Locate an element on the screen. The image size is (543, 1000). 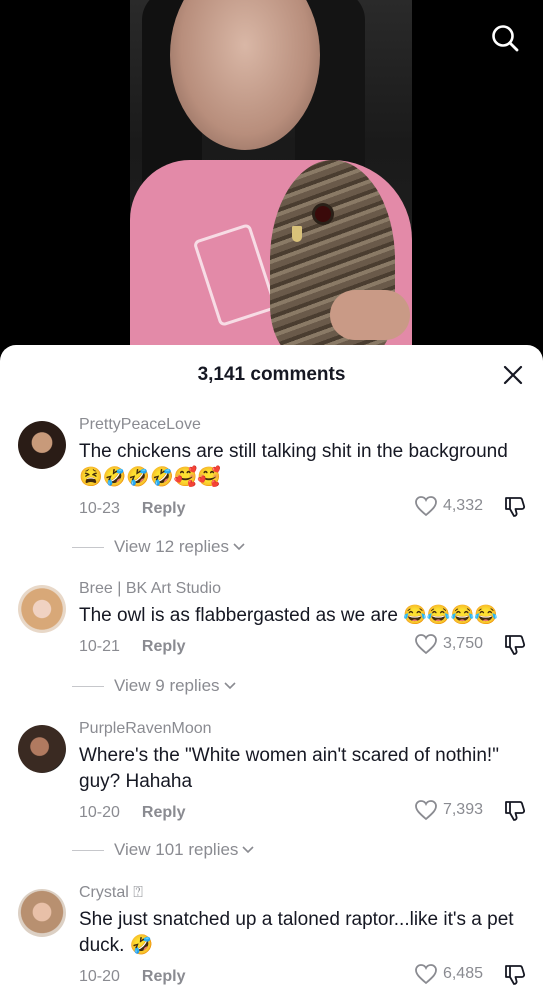
like-button: 7,393 is located at coordinates (448, 810).